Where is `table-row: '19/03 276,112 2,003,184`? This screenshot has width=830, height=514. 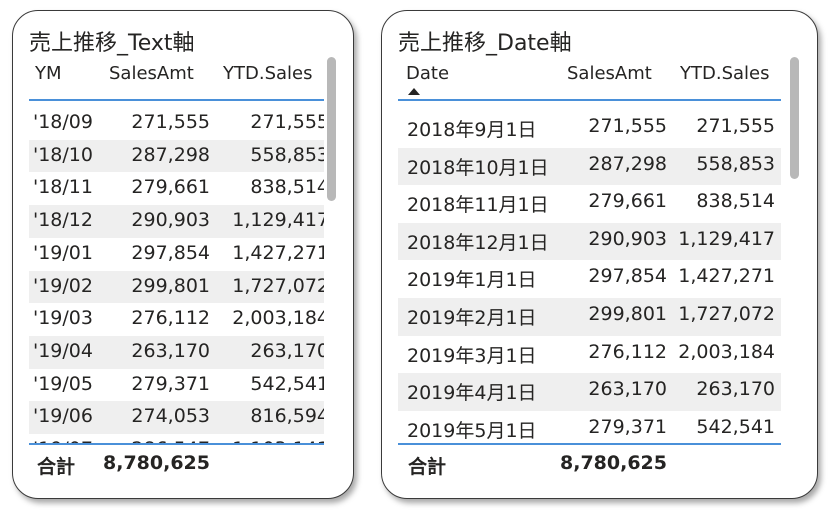
table-row: '19/03 276,112 2,003,184 is located at coordinates (176, 319).